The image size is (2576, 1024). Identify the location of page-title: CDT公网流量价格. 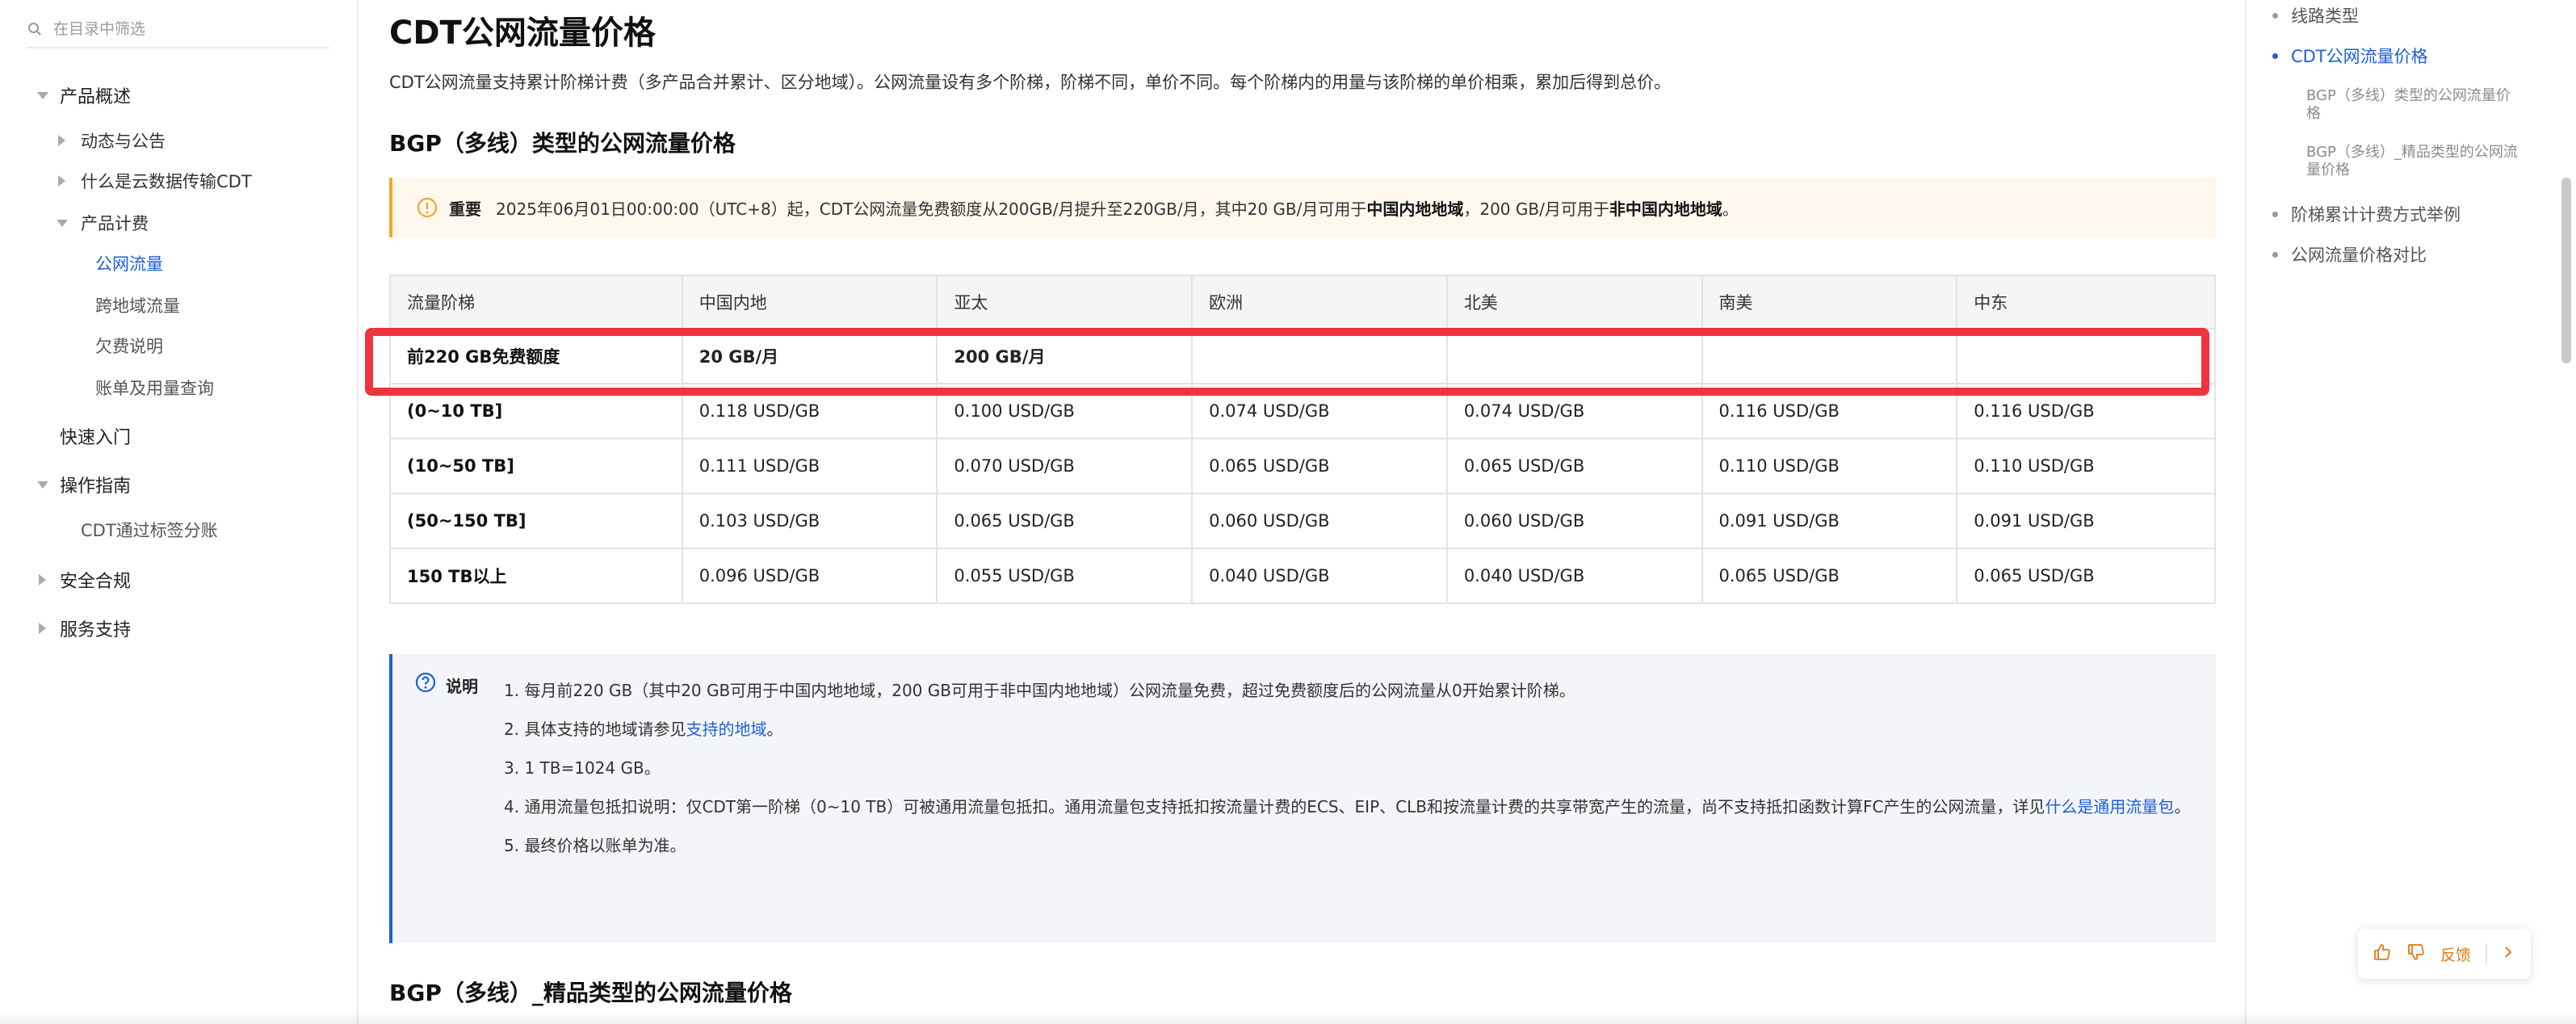
(522, 33).